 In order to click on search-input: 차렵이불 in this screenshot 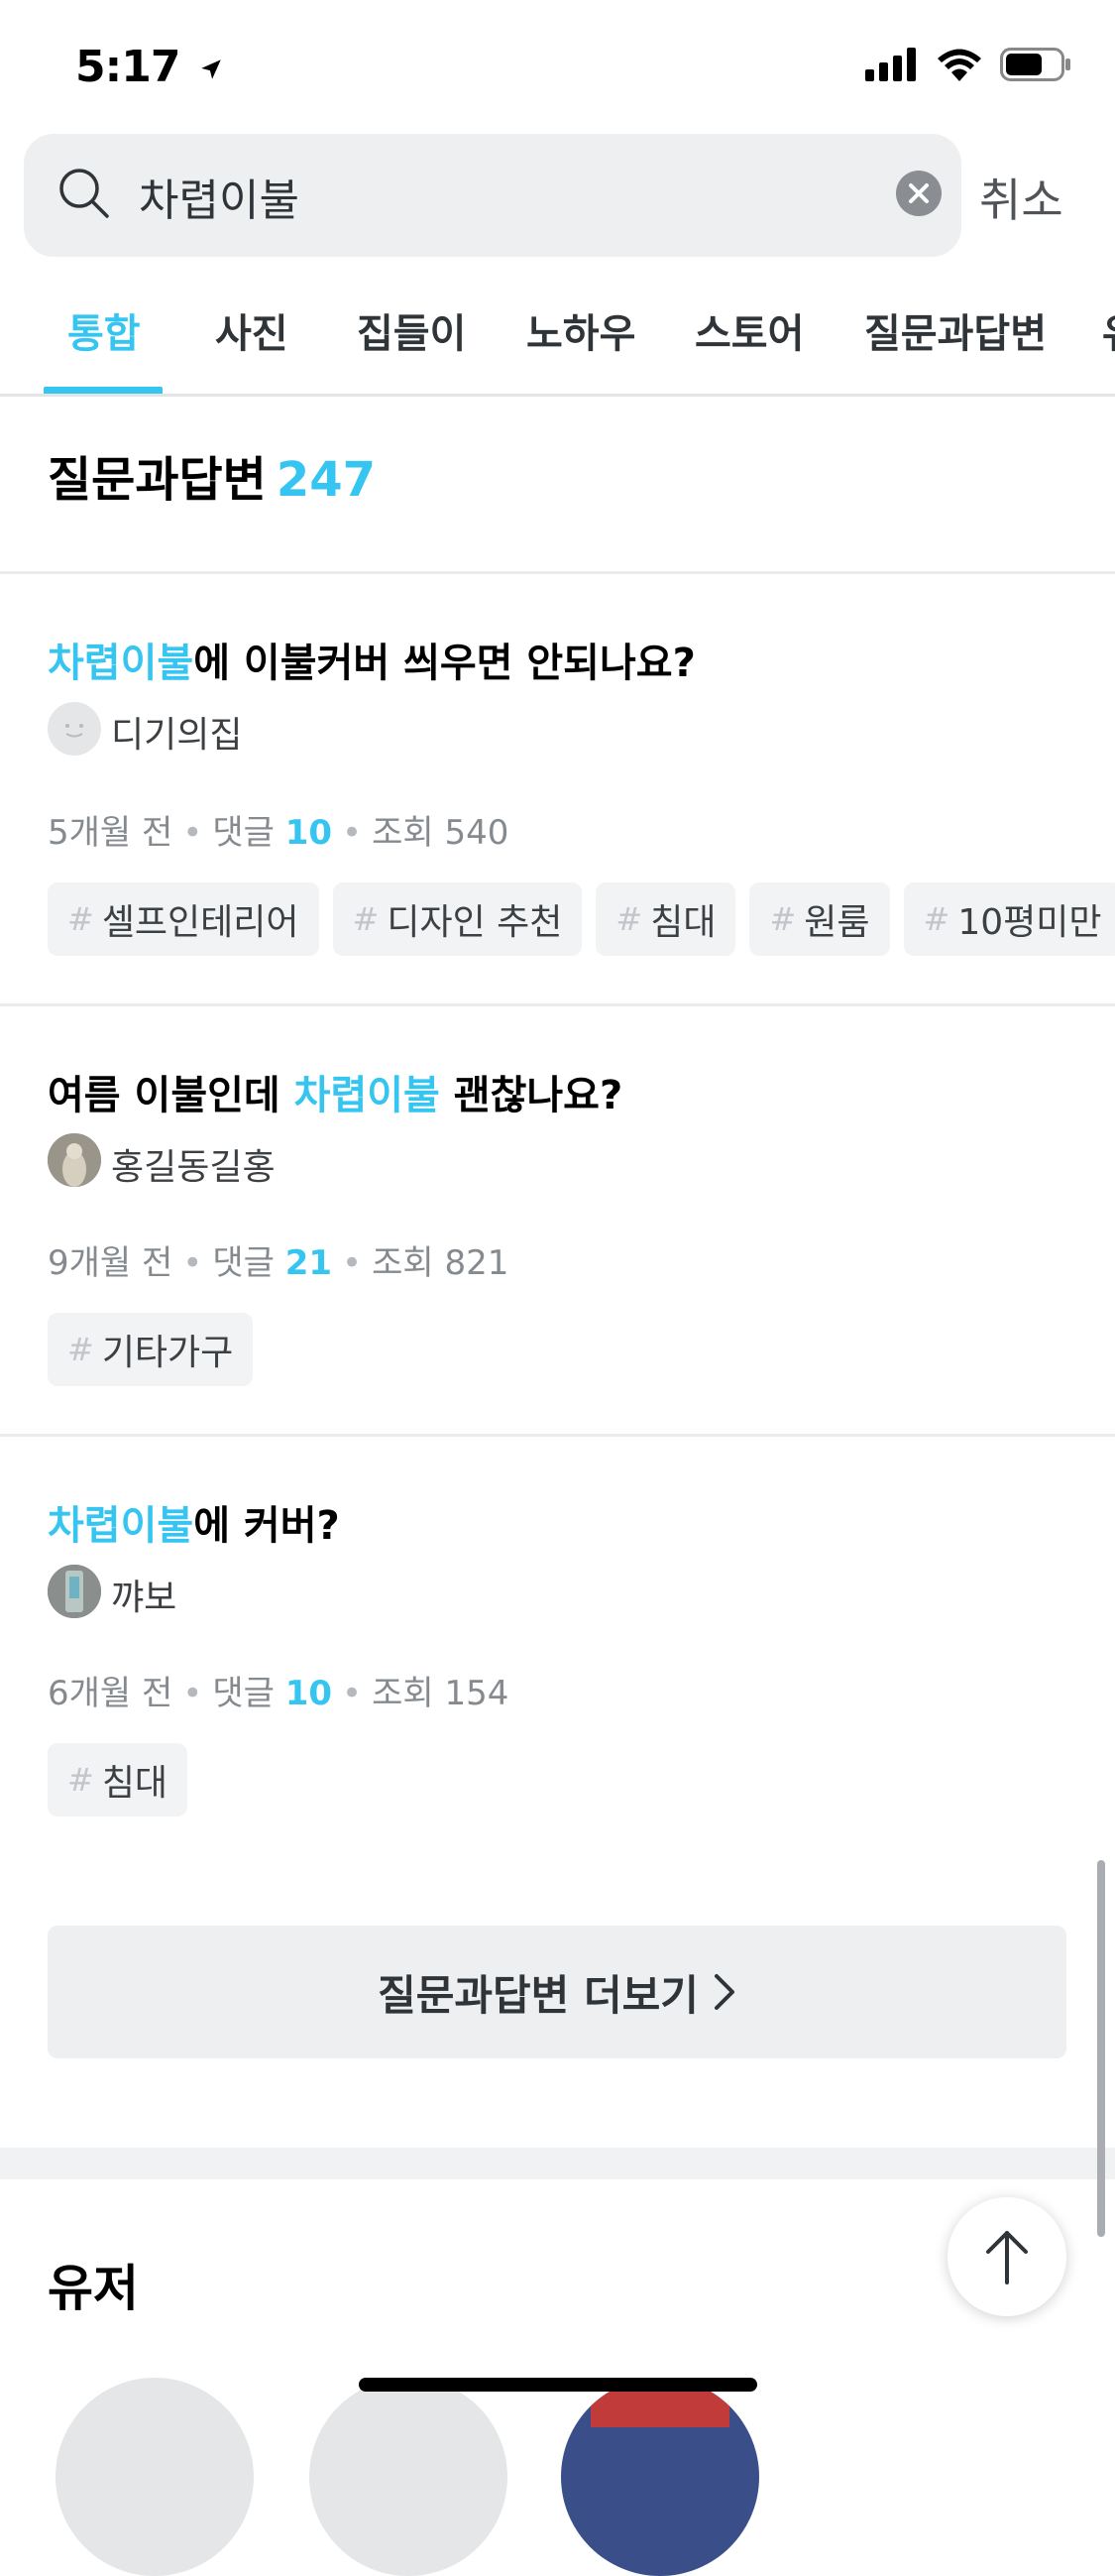, I will do `click(219, 196)`.